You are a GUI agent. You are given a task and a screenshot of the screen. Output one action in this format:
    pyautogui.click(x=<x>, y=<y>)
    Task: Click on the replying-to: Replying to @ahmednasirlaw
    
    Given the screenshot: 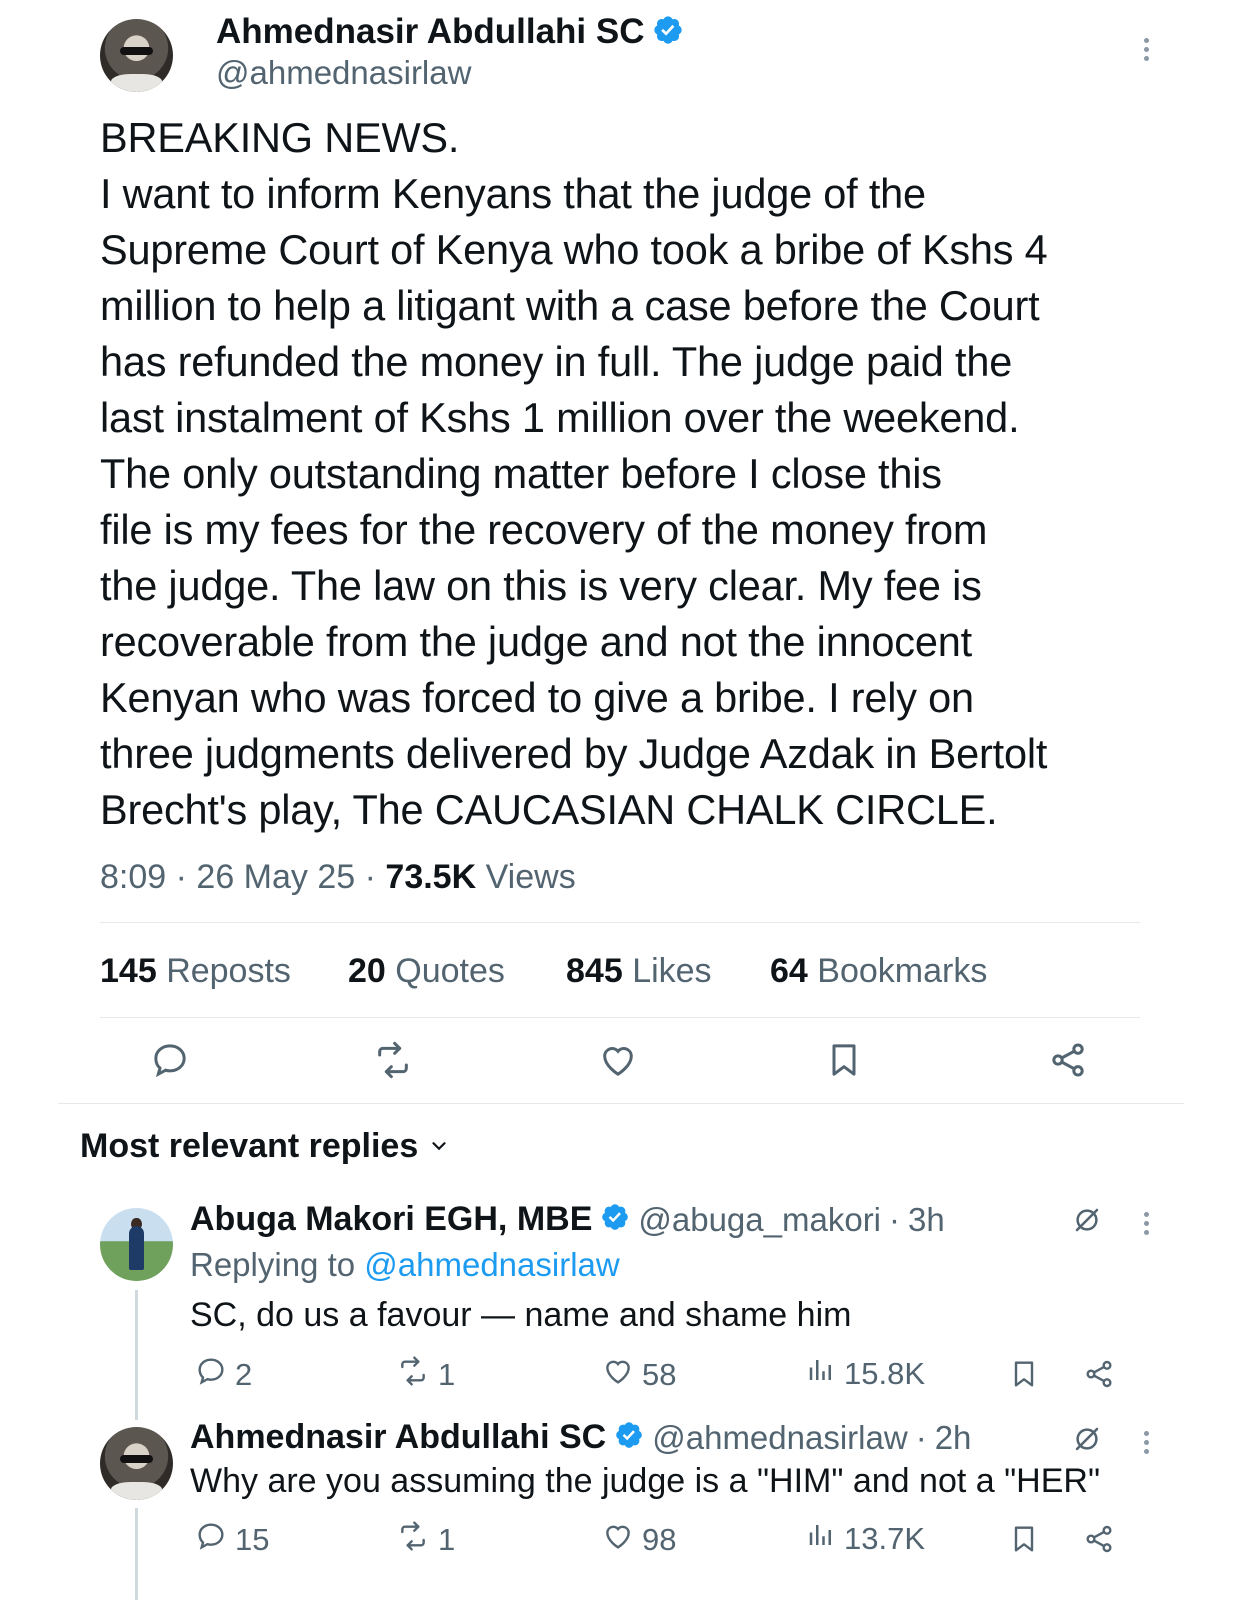 What is the action you would take?
    pyautogui.click(x=405, y=1264)
    